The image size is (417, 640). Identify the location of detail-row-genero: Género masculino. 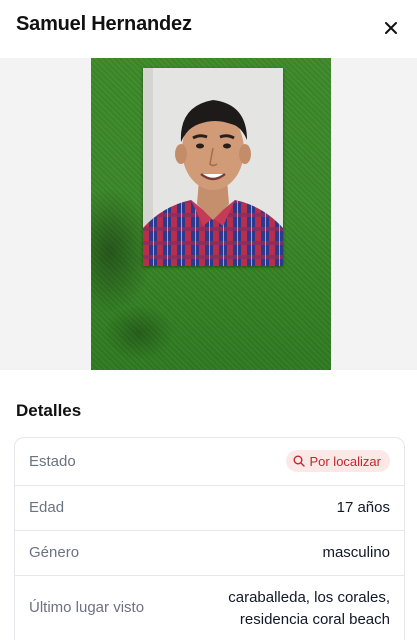
(209, 553).